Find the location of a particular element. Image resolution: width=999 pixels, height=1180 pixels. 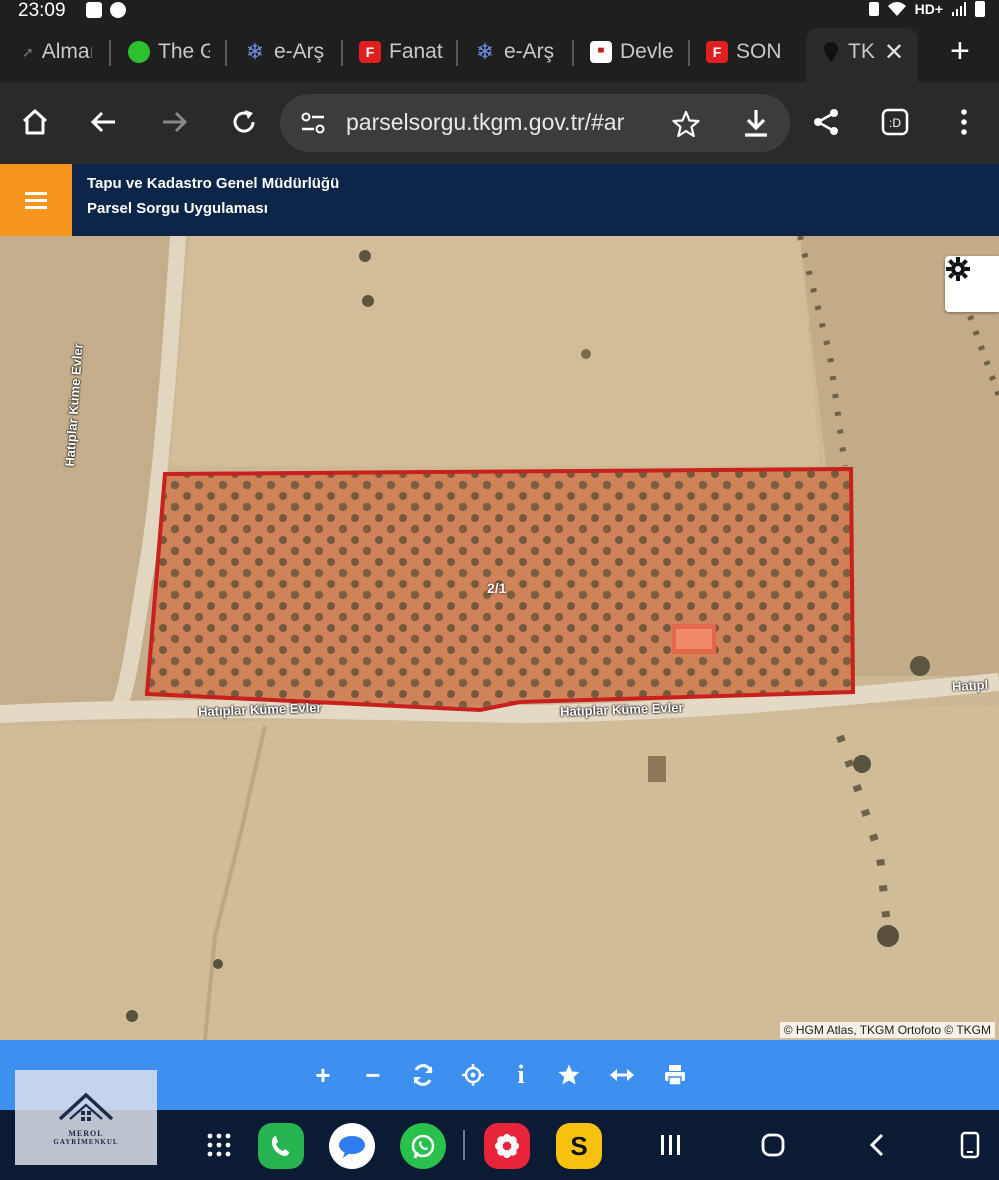

tab-5: ▀ Devle is located at coordinates (632, 52).